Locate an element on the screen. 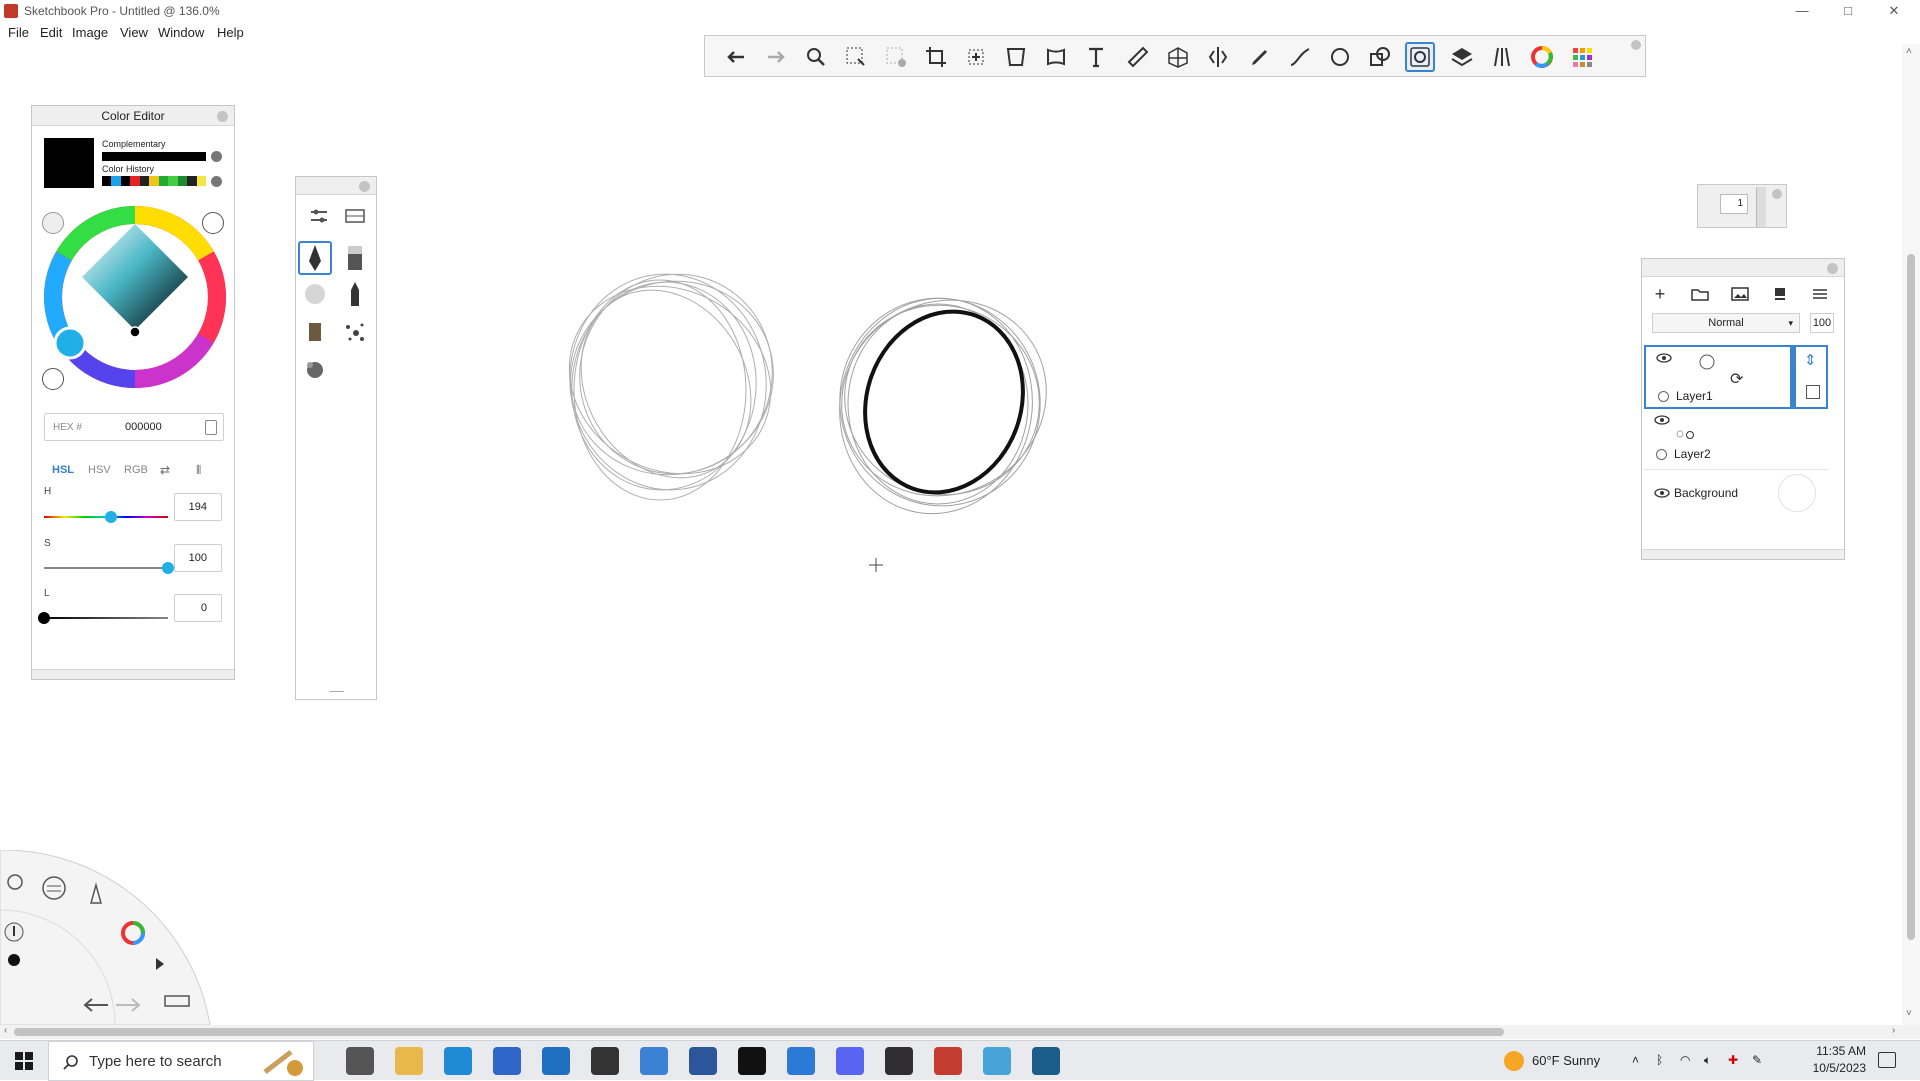 Image resolution: width=1920 pixels, height=1081 pixels. layer-radio is located at coordinates (1661, 454).